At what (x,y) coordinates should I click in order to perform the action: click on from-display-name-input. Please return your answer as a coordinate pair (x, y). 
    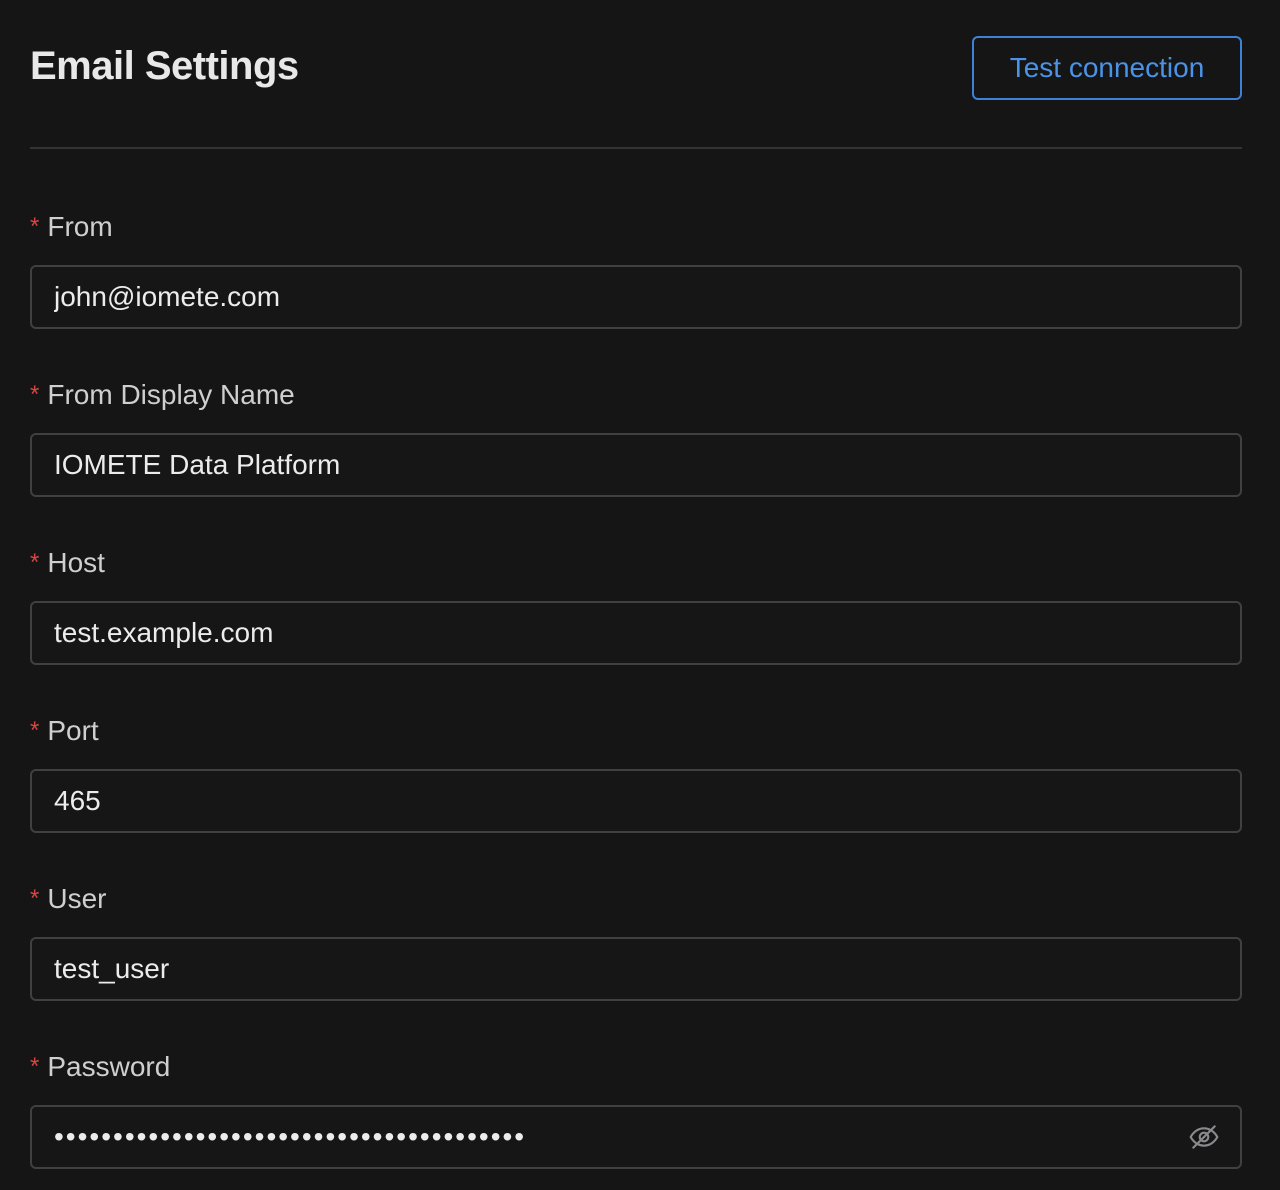
    Looking at the image, I should click on (636, 465).